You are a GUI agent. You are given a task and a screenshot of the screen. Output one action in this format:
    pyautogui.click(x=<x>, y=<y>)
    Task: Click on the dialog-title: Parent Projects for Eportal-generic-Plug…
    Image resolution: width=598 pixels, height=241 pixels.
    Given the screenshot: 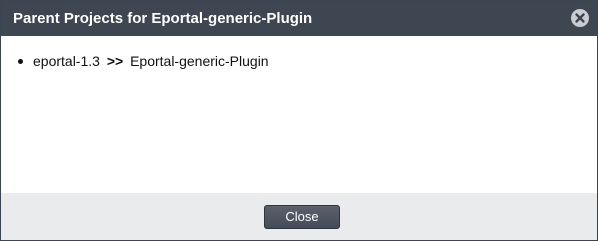 What is the action you would take?
    pyautogui.click(x=163, y=18)
    